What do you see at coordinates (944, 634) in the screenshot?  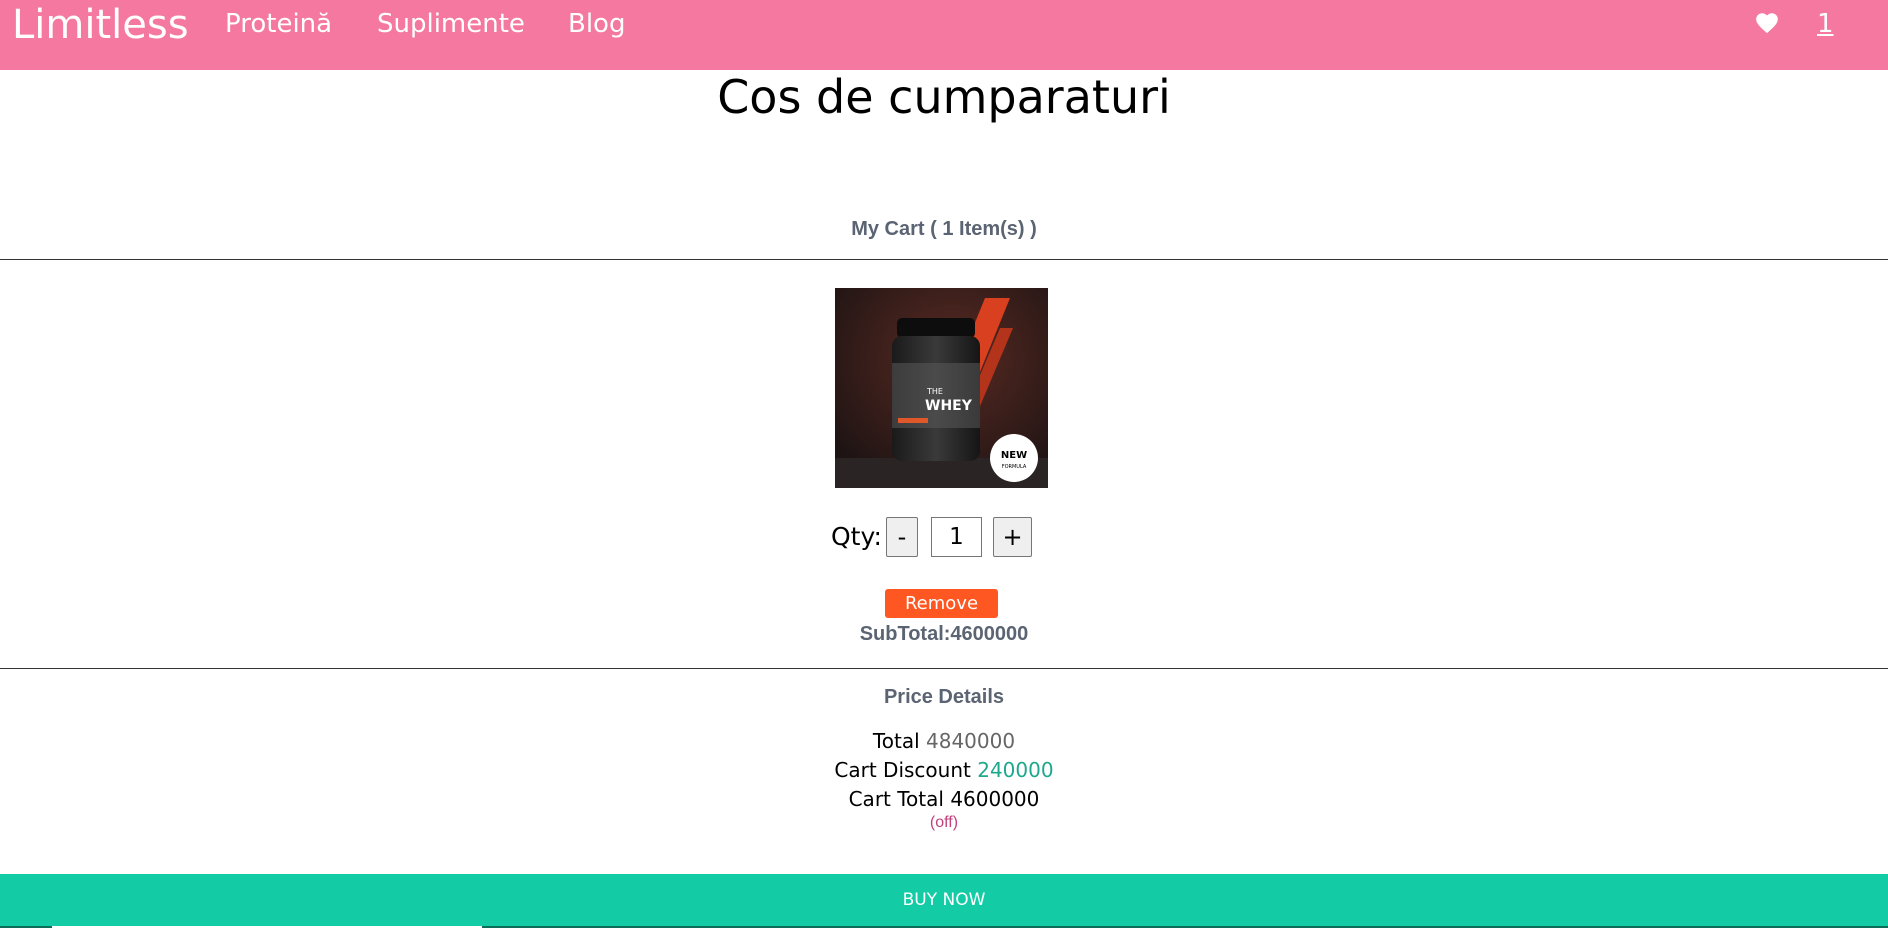 I see `item-subtotal: SubTotal:4600000` at bounding box center [944, 634].